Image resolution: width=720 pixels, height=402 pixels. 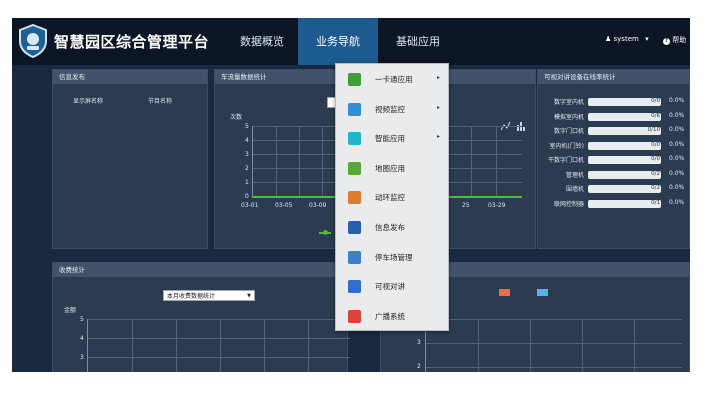 What do you see at coordinates (574, 175) in the screenshot?
I see `device-label: 管理机` at bounding box center [574, 175].